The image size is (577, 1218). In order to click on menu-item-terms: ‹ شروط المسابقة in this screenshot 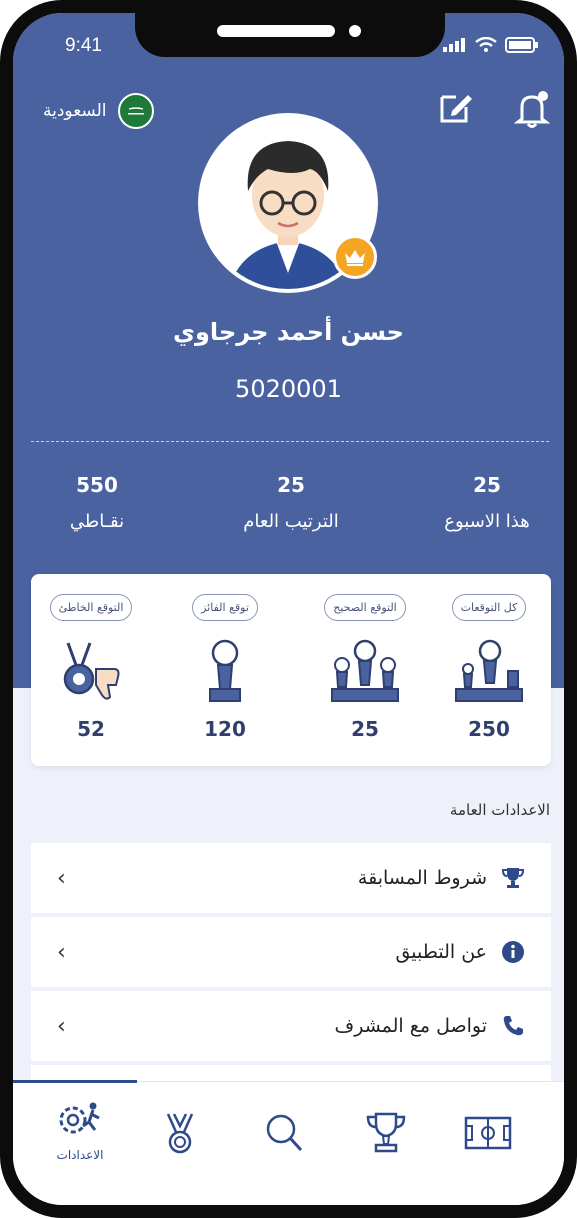, I will do `click(291, 878)`.